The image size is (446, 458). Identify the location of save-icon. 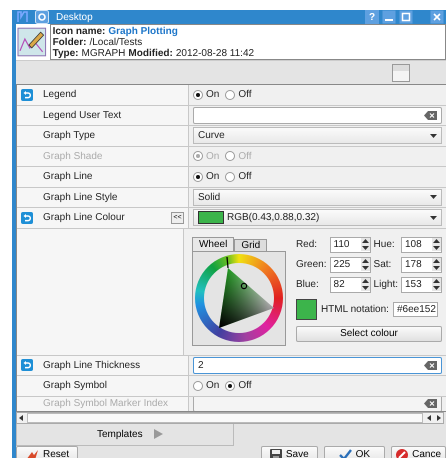
(276, 453).